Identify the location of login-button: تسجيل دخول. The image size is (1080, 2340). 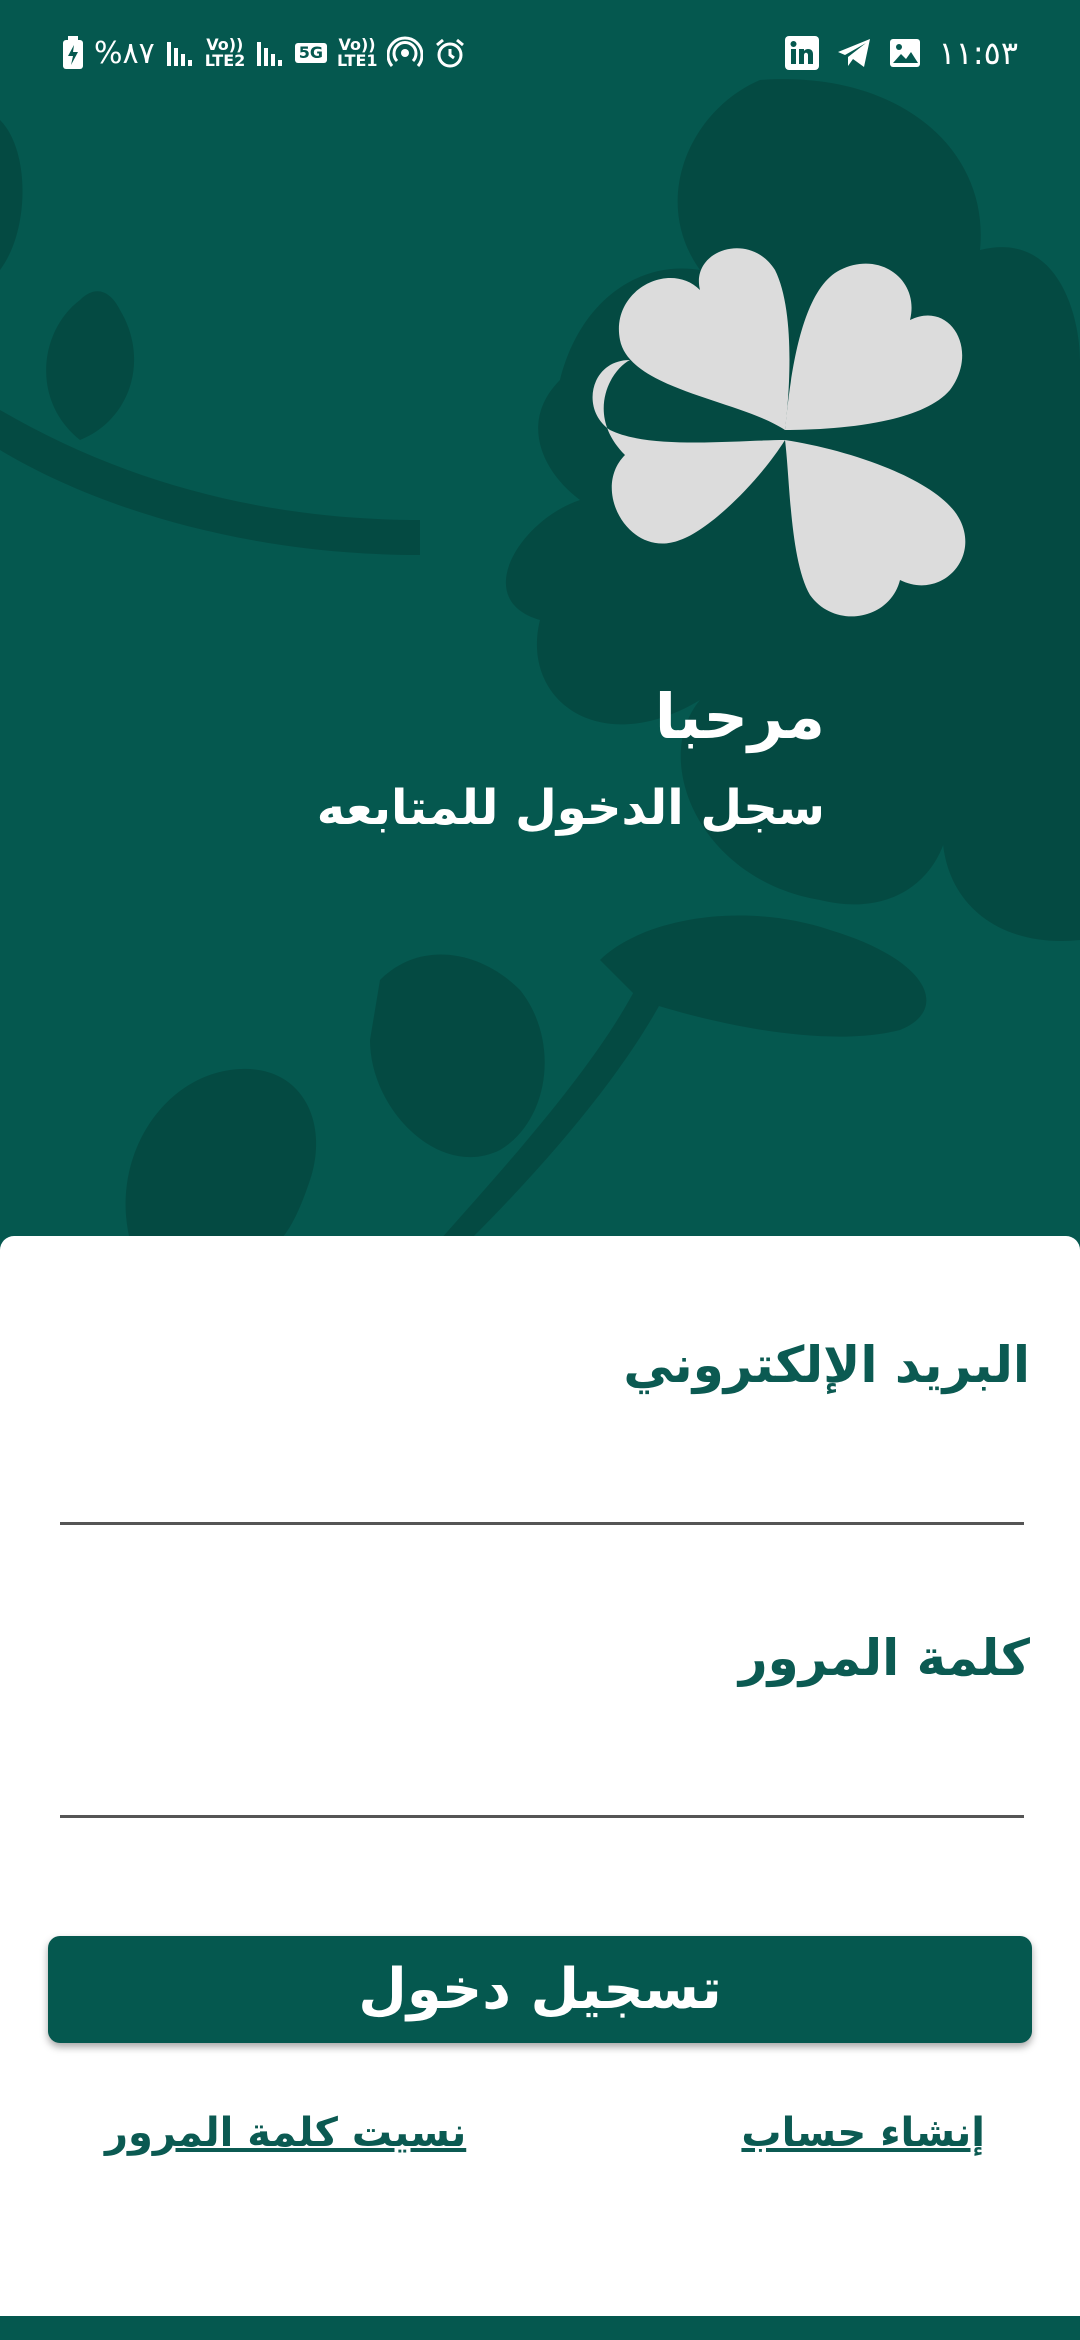
(540, 1989).